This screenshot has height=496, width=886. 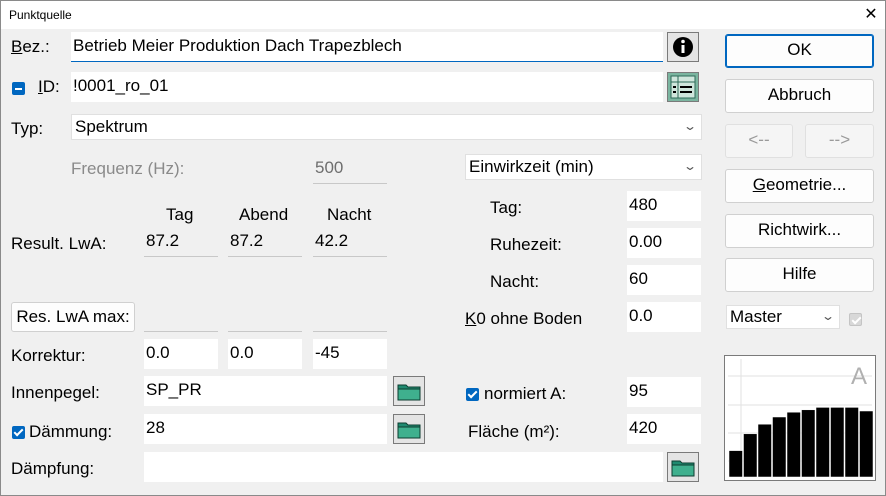 What do you see at coordinates (265, 391) in the screenshot?
I see `innenpegel-input: SP_PR` at bounding box center [265, 391].